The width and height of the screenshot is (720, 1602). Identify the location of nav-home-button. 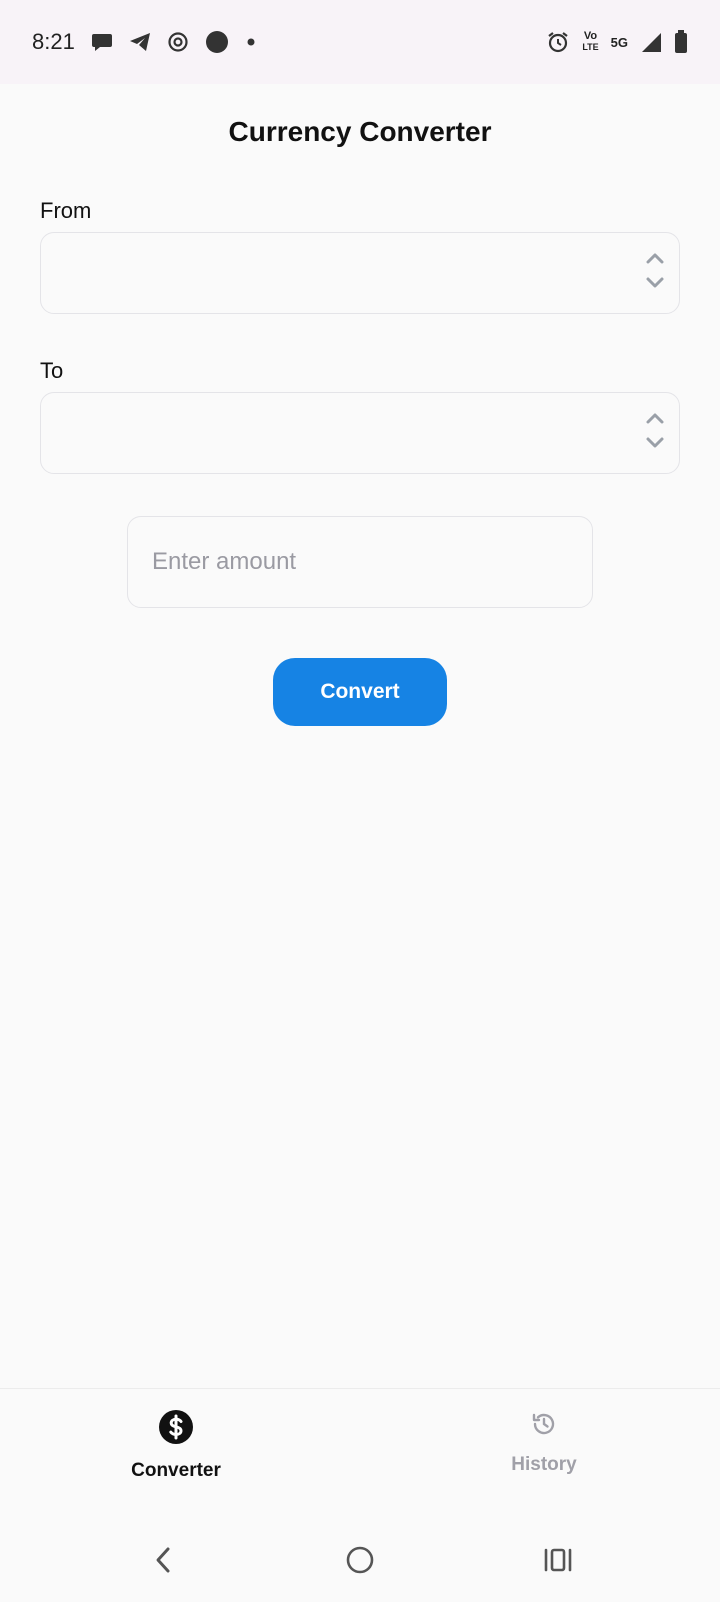
(360, 1560).